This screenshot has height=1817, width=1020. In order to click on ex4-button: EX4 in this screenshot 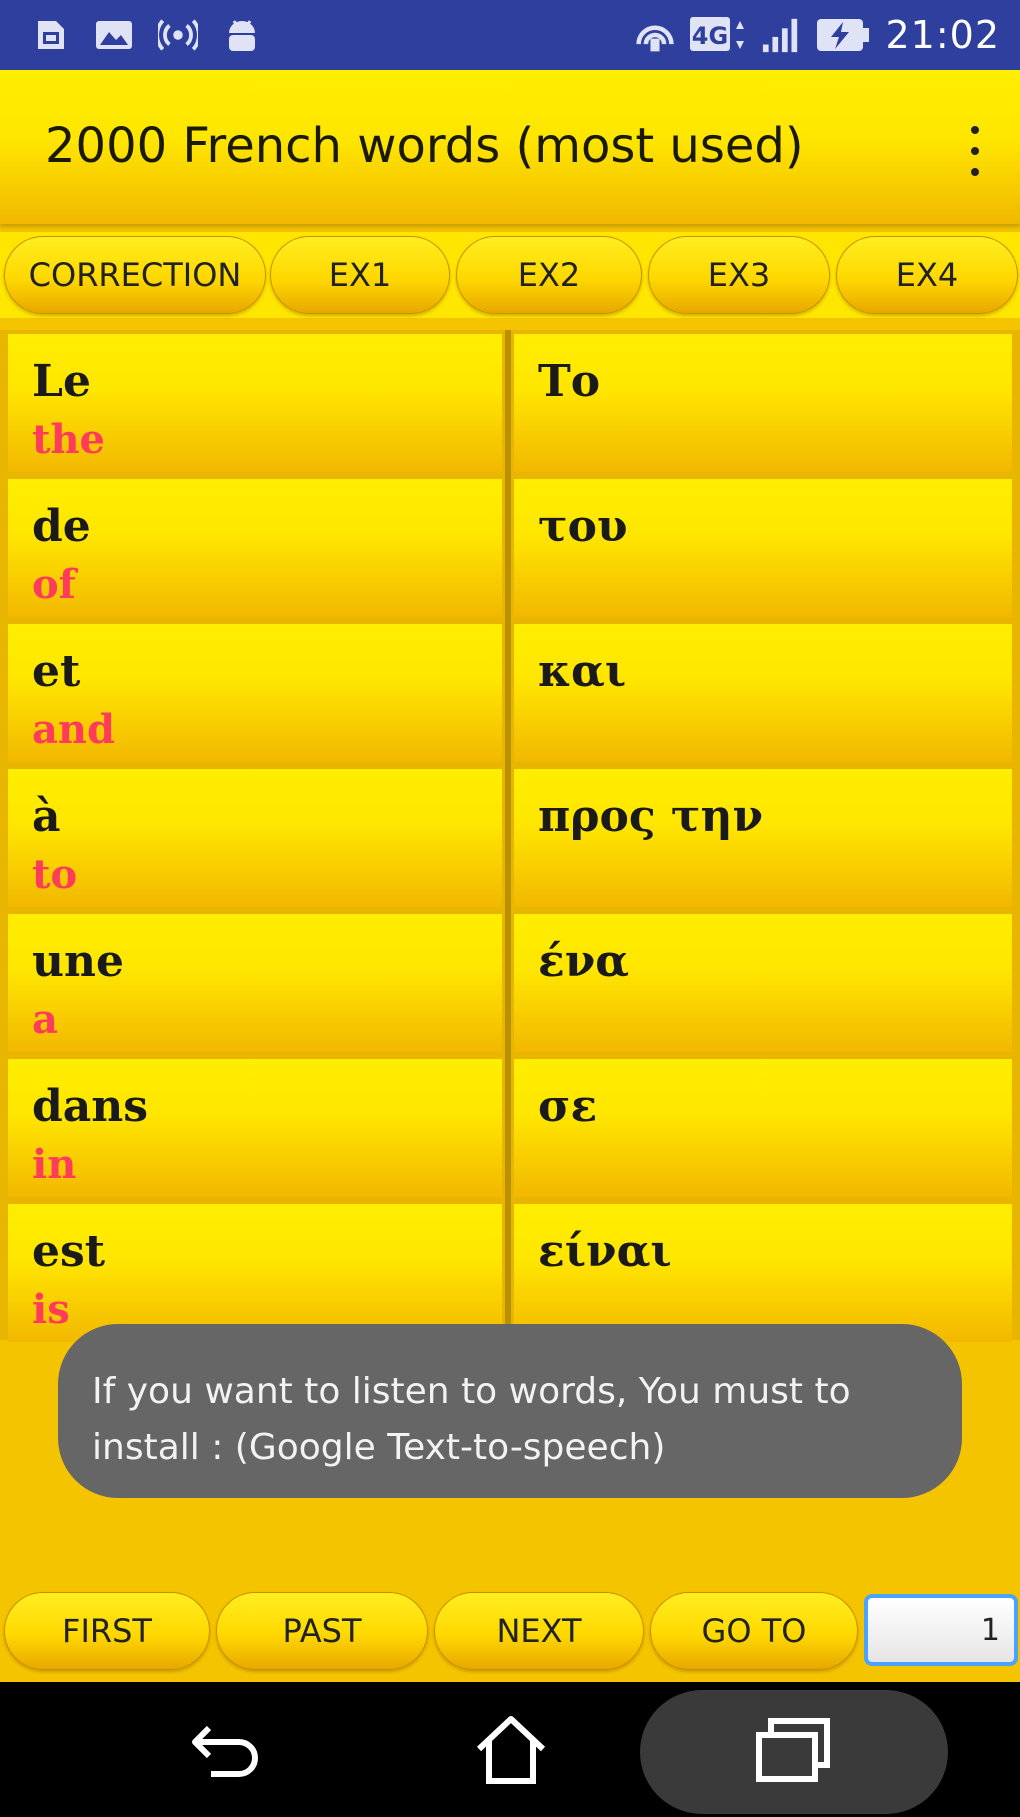, I will do `click(927, 275)`.